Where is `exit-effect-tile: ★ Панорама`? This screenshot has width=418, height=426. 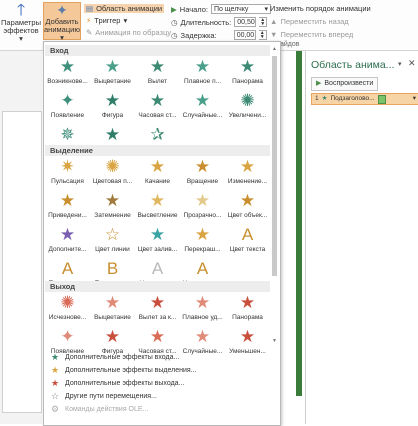 exit-effect-tile: ★ Панорама is located at coordinates (247, 310).